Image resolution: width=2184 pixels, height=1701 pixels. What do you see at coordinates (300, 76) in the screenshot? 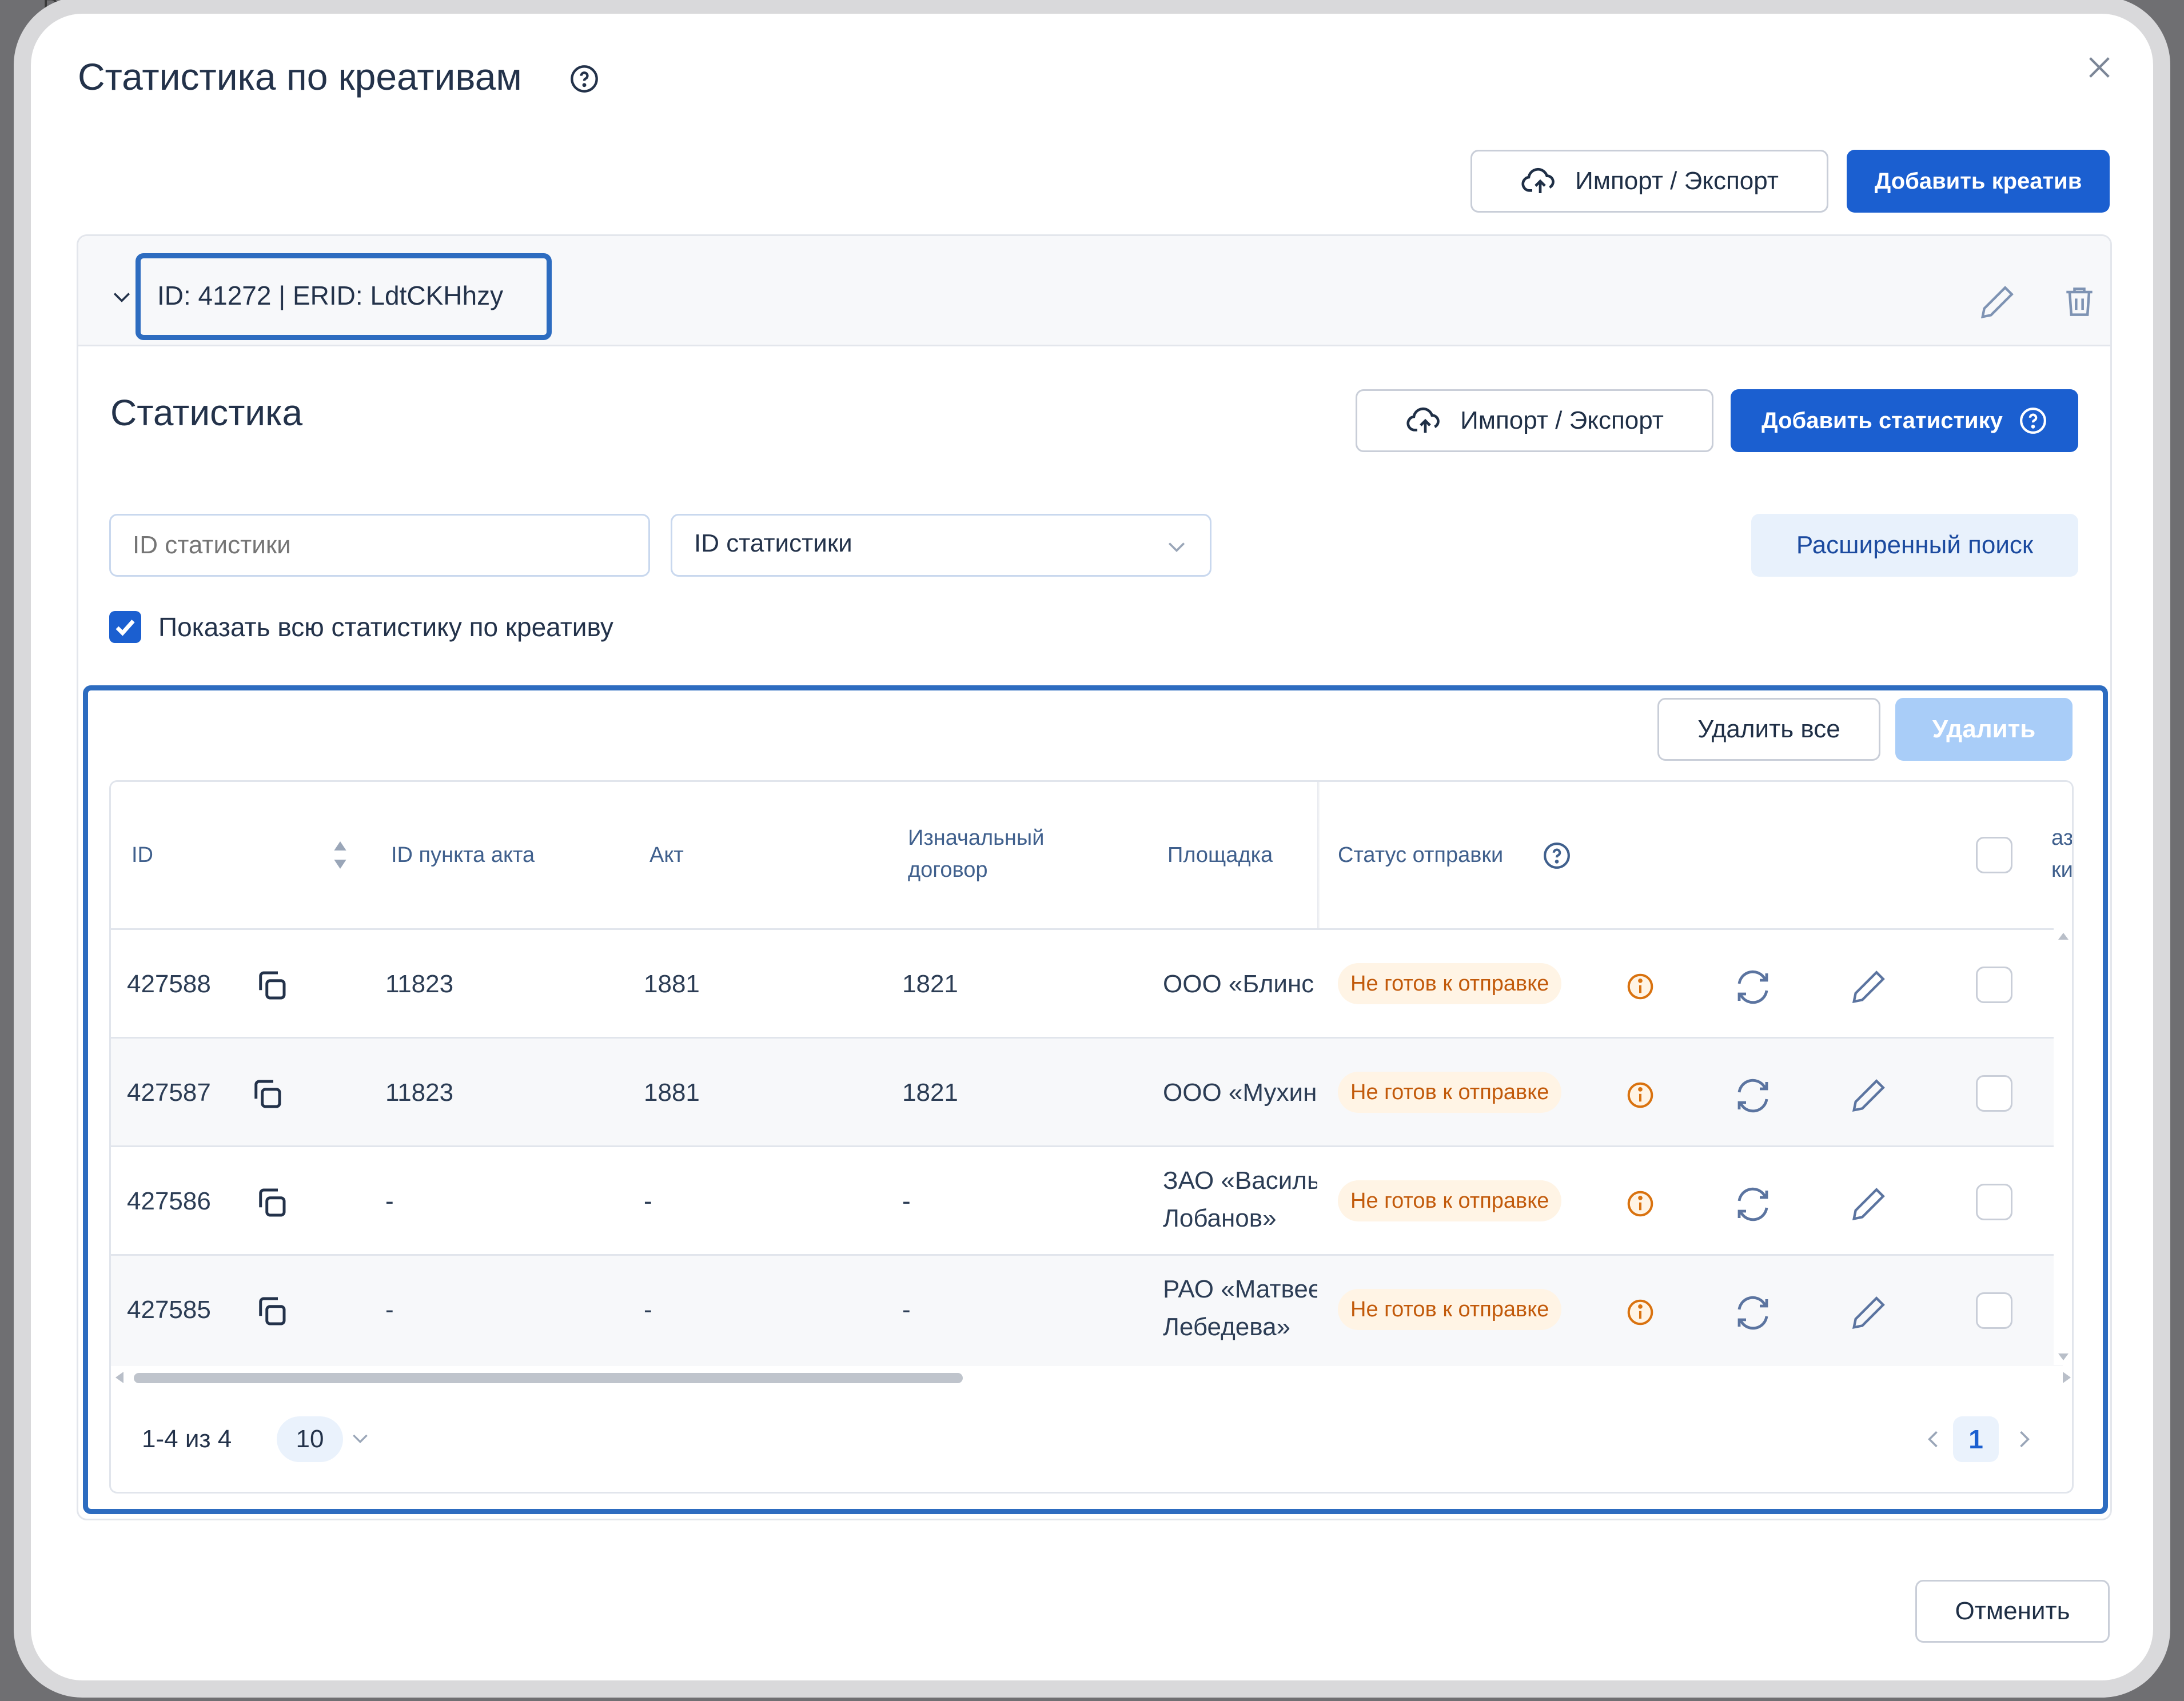
I see `modal-title: Статистика по креативам` at bounding box center [300, 76].